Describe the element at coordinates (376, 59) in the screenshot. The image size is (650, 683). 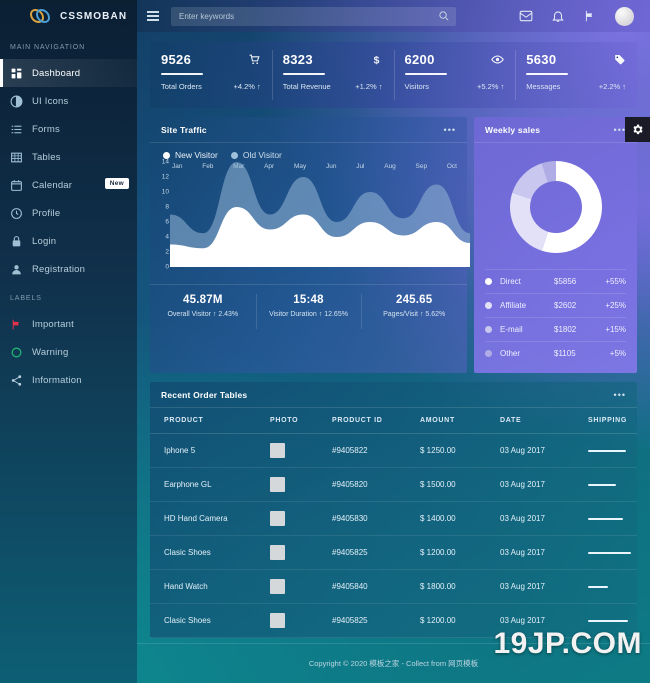
I see `dollar-icon: $` at that location.